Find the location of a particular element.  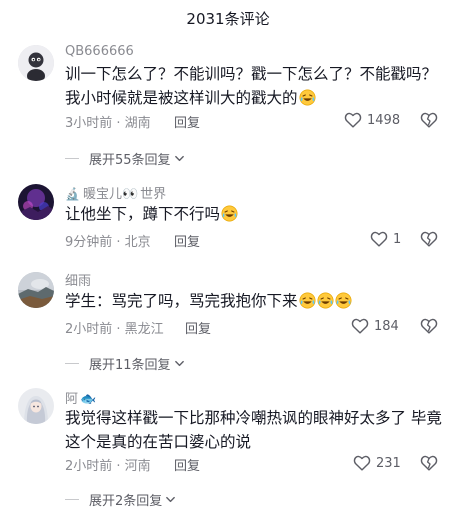

comment-username: 阿 🐟 is located at coordinates (80, 397).